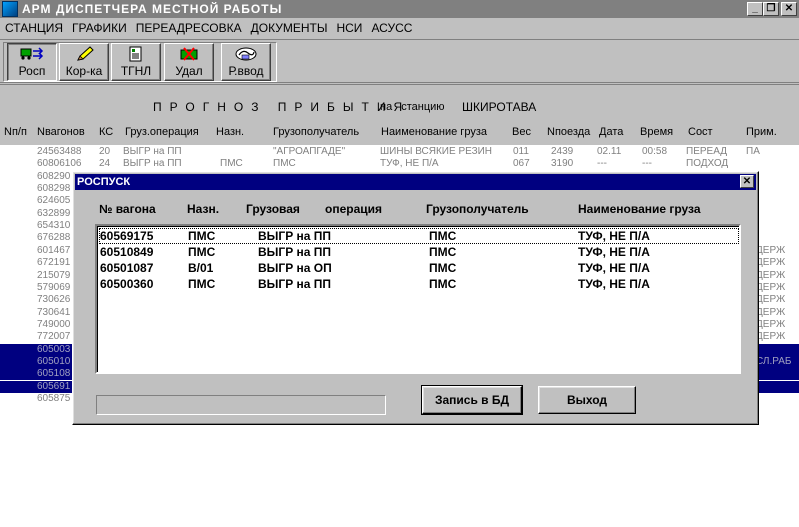 The image size is (799, 527). I want to click on exit-button: Выход, so click(587, 400).